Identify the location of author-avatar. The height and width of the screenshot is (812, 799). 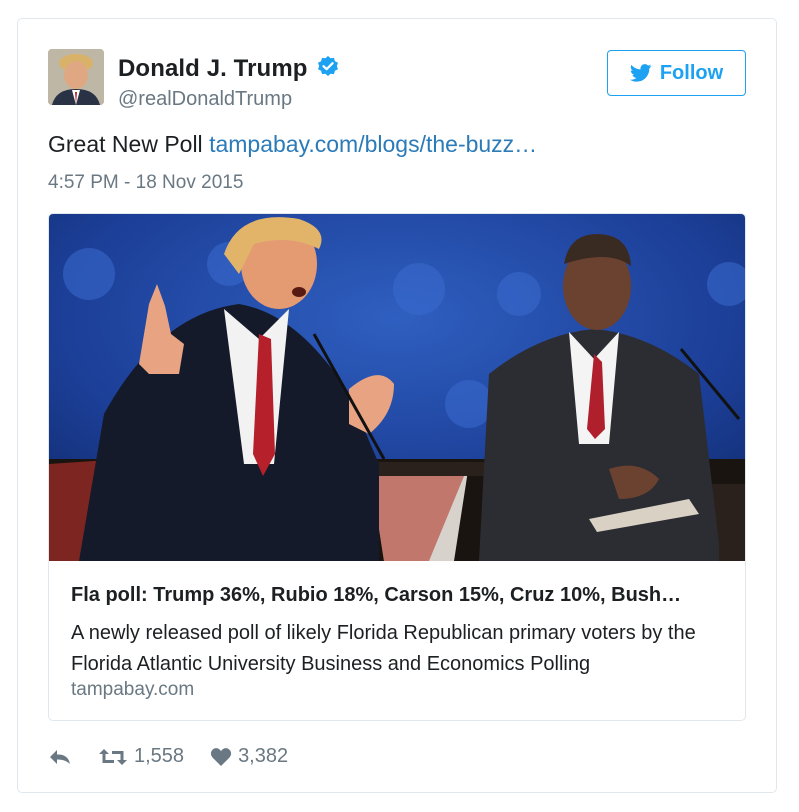
(76, 77).